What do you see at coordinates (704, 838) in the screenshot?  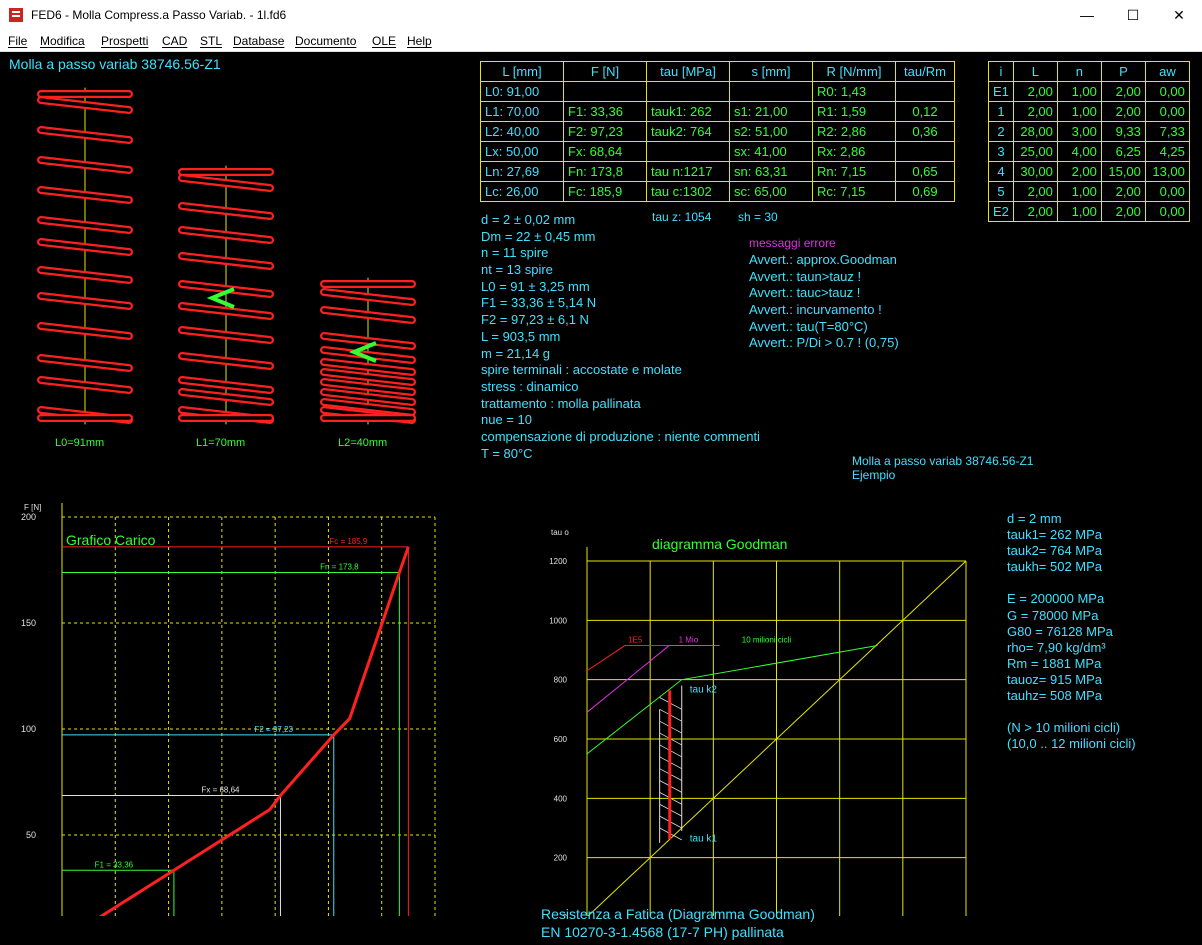 I see `point-label: tau k1` at bounding box center [704, 838].